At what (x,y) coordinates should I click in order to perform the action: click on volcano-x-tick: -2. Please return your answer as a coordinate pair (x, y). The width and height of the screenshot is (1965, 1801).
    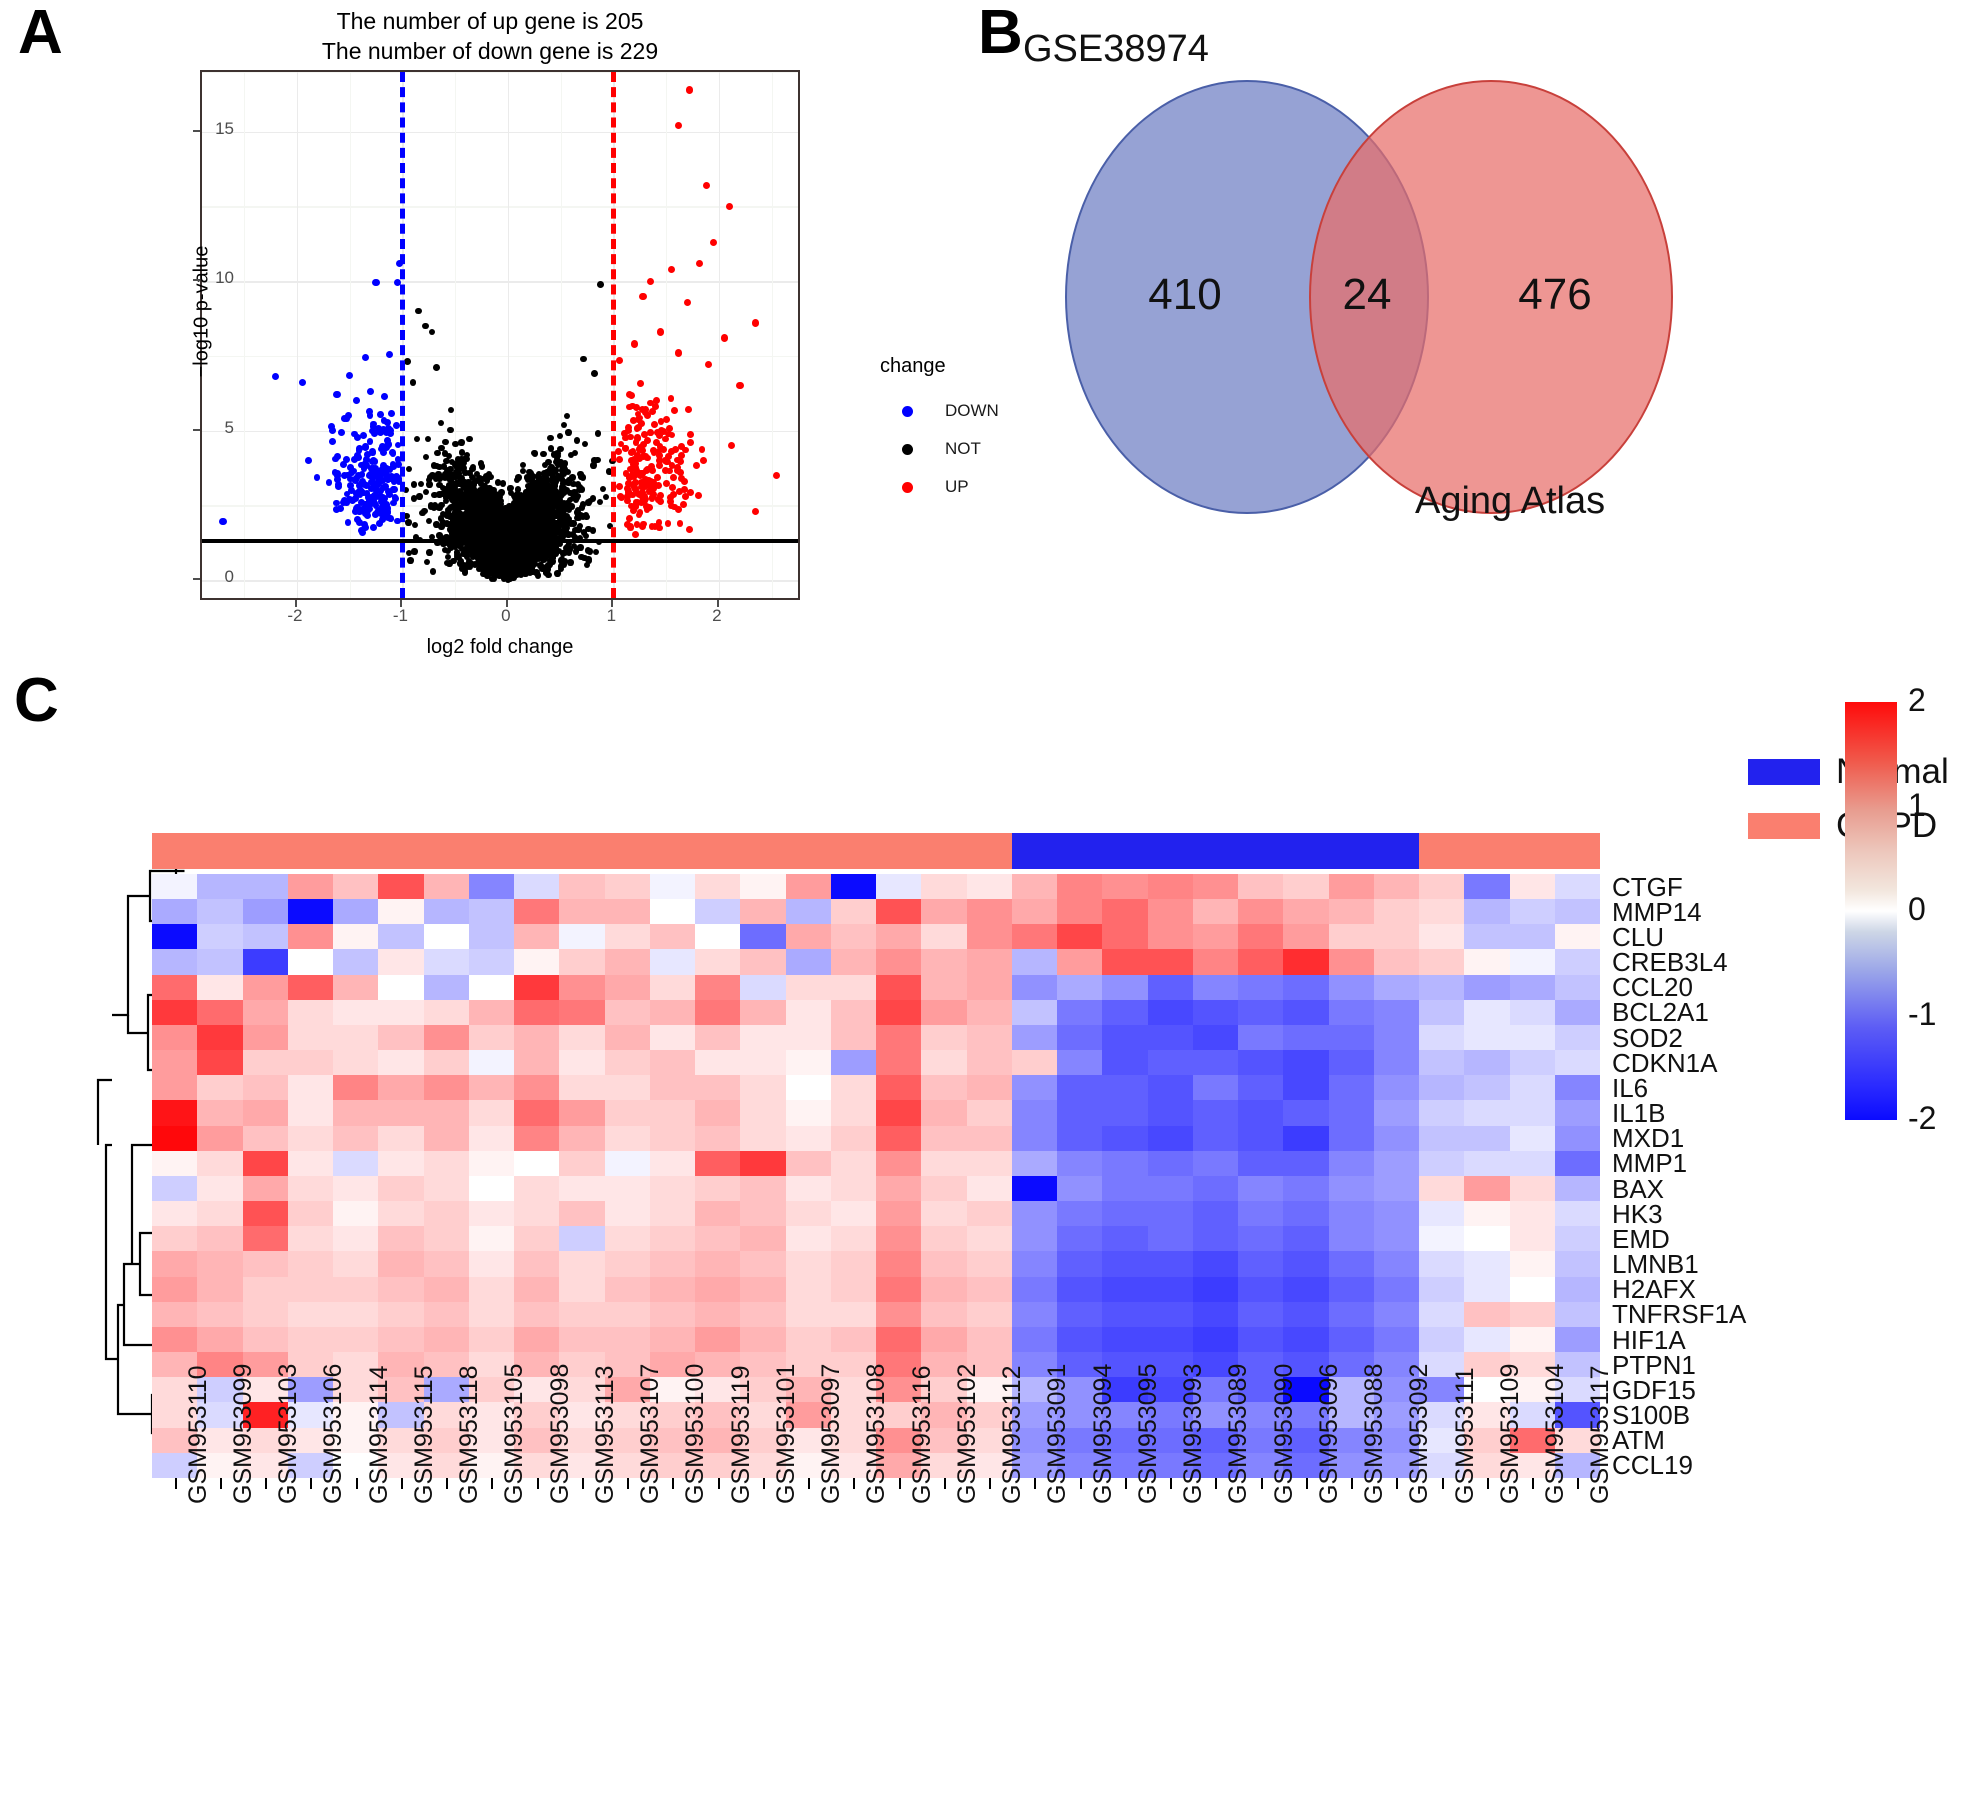
    Looking at the image, I should click on (295, 615).